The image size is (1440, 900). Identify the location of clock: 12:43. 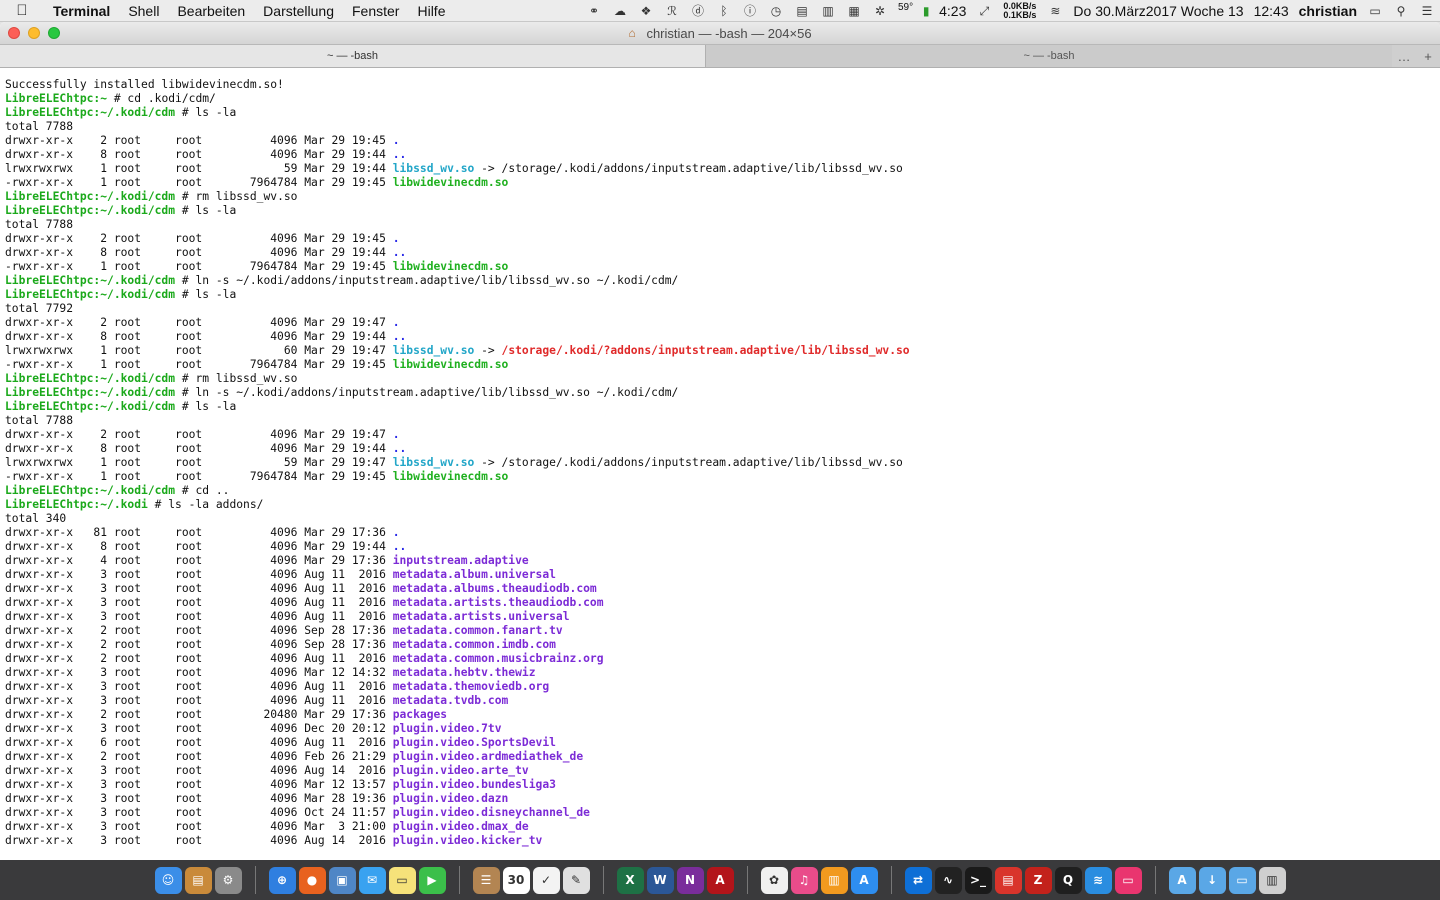
(1271, 11).